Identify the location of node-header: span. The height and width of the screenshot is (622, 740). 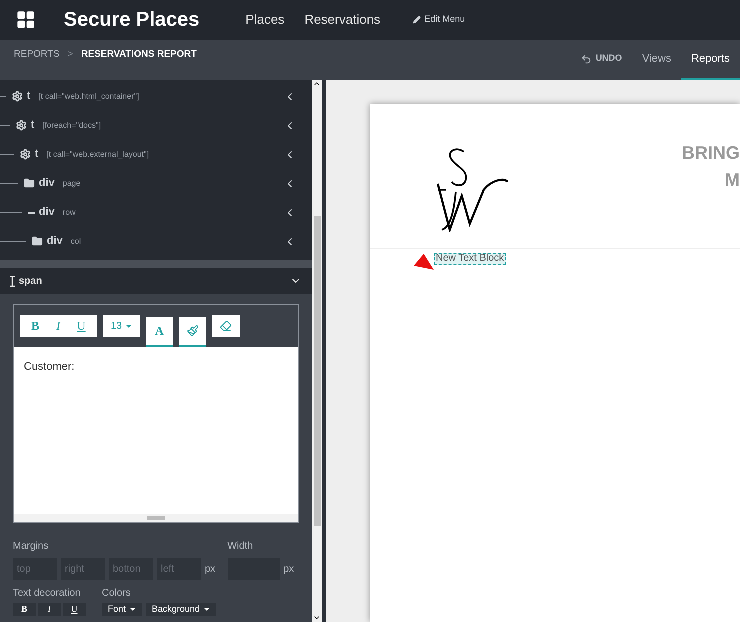
(156, 281).